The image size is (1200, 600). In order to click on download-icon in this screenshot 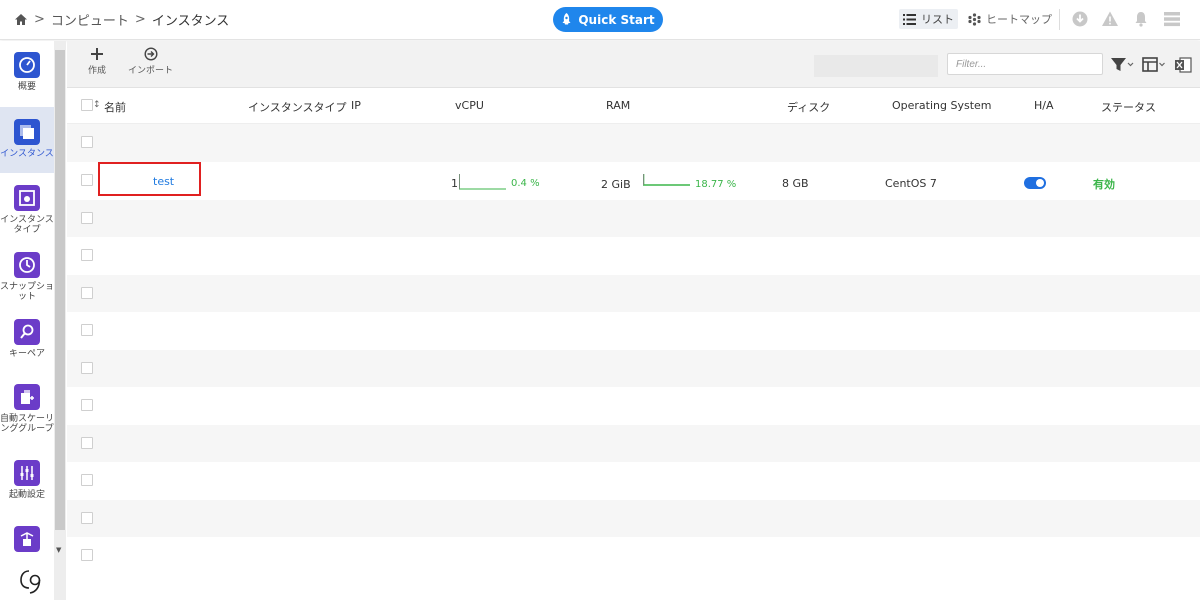, I will do `click(1080, 19)`.